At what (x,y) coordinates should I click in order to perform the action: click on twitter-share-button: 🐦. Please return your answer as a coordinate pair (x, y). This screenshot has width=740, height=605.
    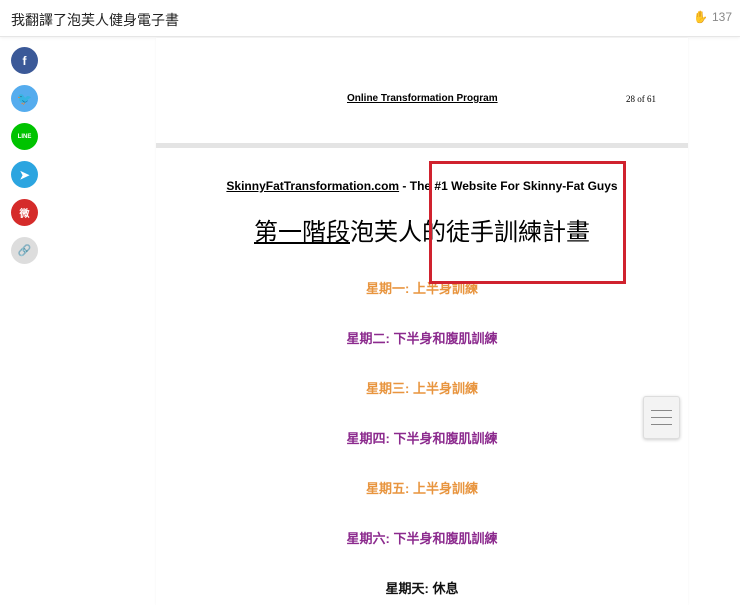
    Looking at the image, I should click on (24, 98).